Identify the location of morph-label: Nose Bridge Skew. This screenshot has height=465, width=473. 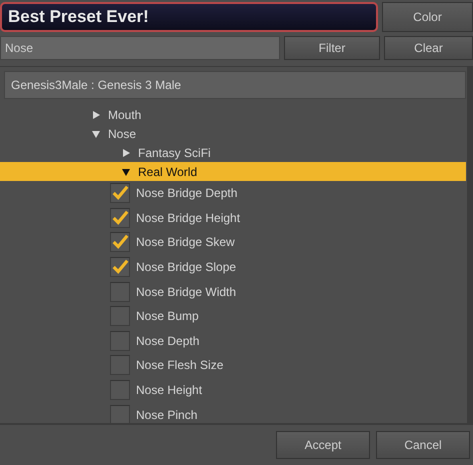
(185, 242).